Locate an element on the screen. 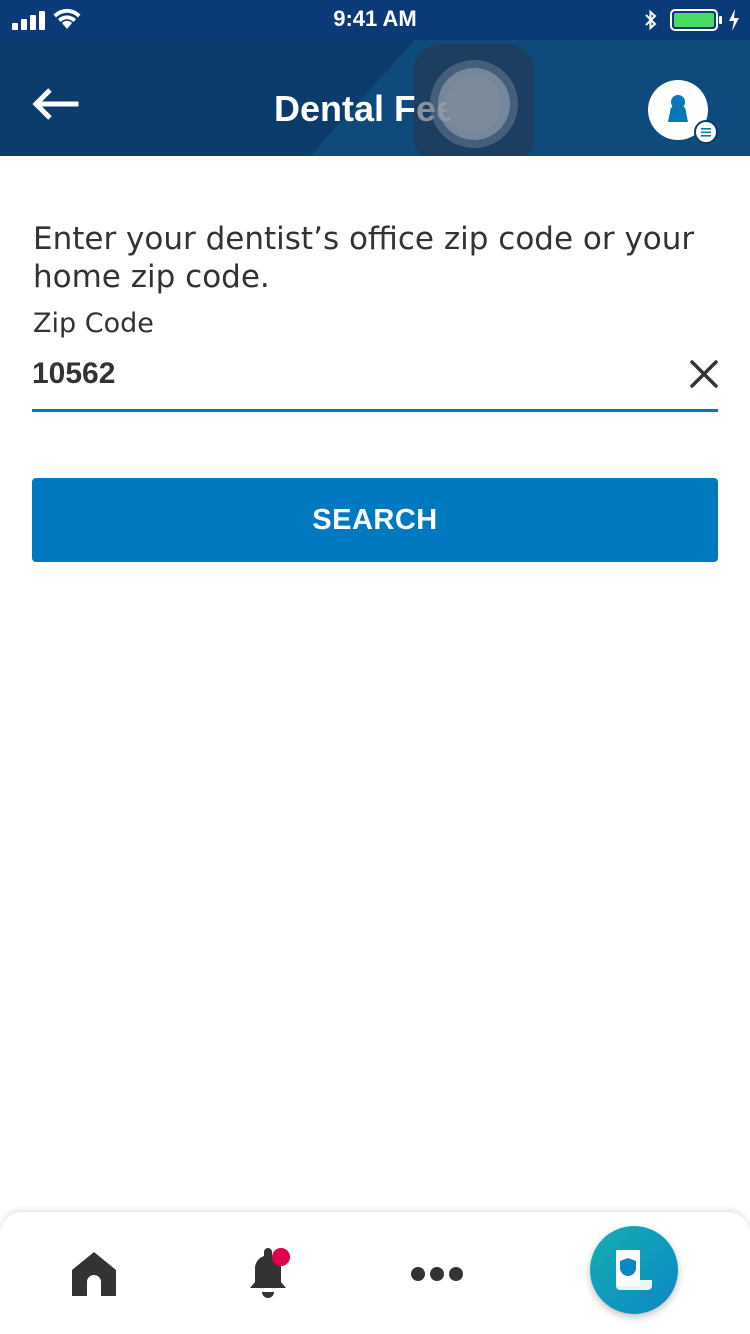 Image resolution: width=750 pixels, height=1334 pixels. status-time: 9:41 AM is located at coordinates (375, 18).